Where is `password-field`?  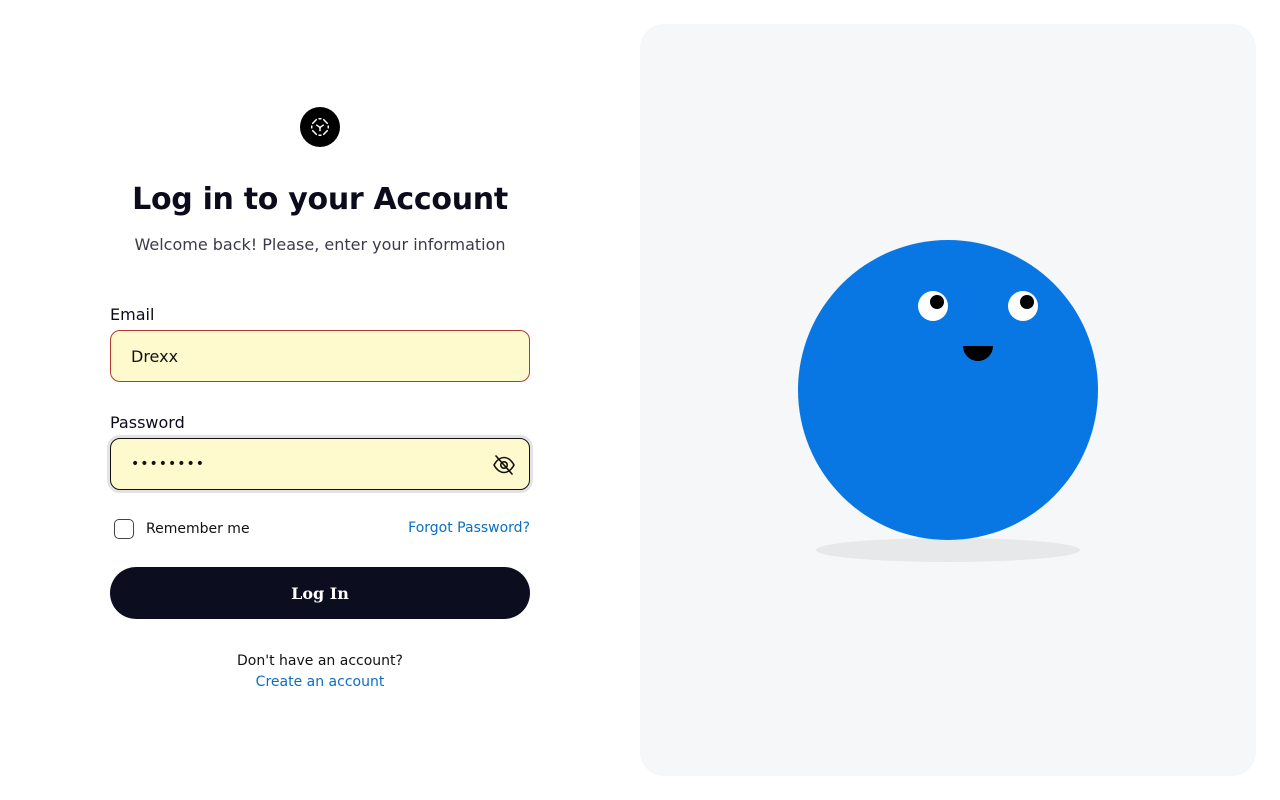 password-field is located at coordinates (320, 464).